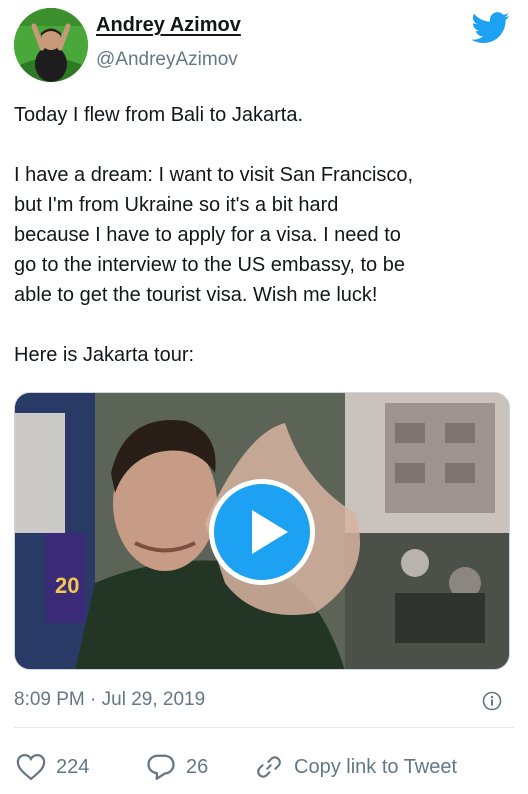 The height and width of the screenshot is (794, 528). Describe the element at coordinates (270, 532) in the screenshot. I see `play-icon` at that location.